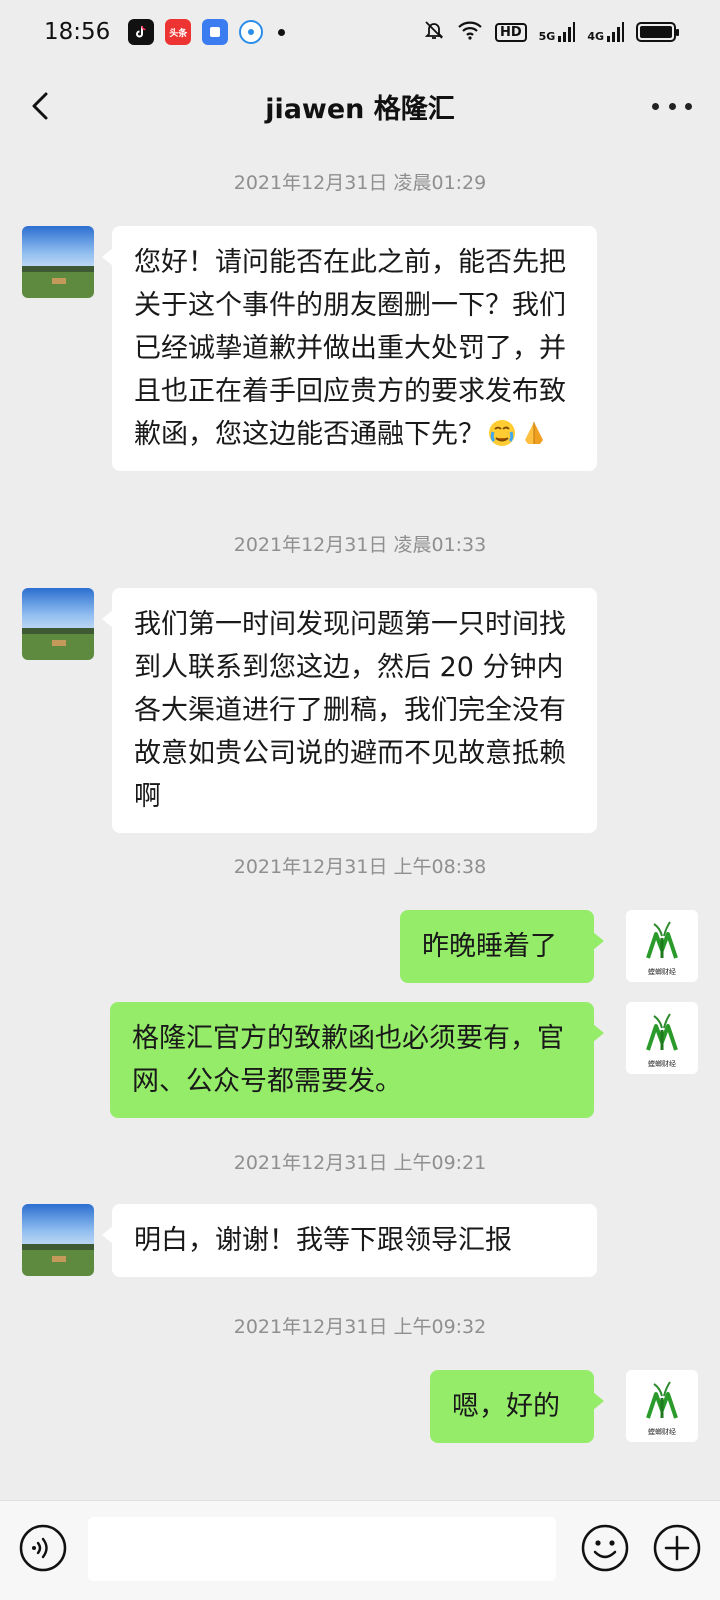  Describe the element at coordinates (251, 32) in the screenshot. I see `blue-circle-icon` at that location.